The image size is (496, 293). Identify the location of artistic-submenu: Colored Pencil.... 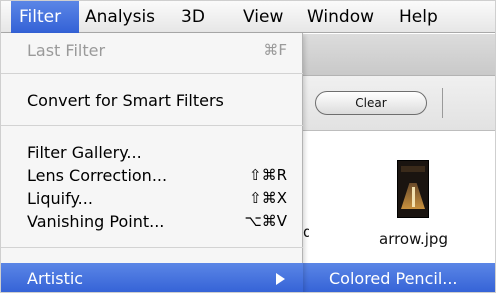
(399, 277).